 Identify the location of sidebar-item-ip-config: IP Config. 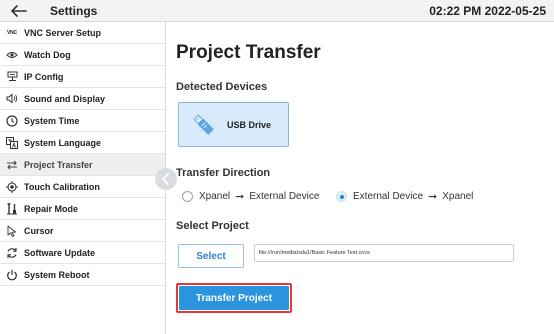
(82, 77).